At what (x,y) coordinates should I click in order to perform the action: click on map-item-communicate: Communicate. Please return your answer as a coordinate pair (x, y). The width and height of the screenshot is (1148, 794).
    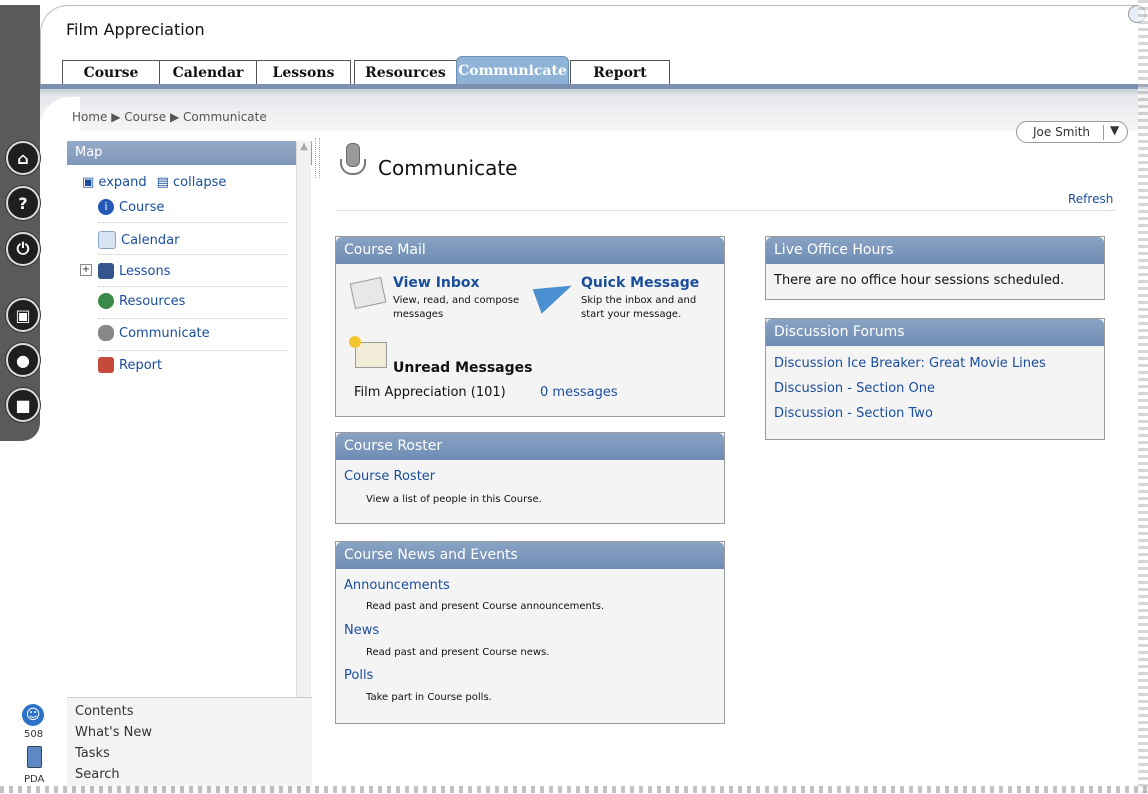
    Looking at the image, I should click on (154, 333).